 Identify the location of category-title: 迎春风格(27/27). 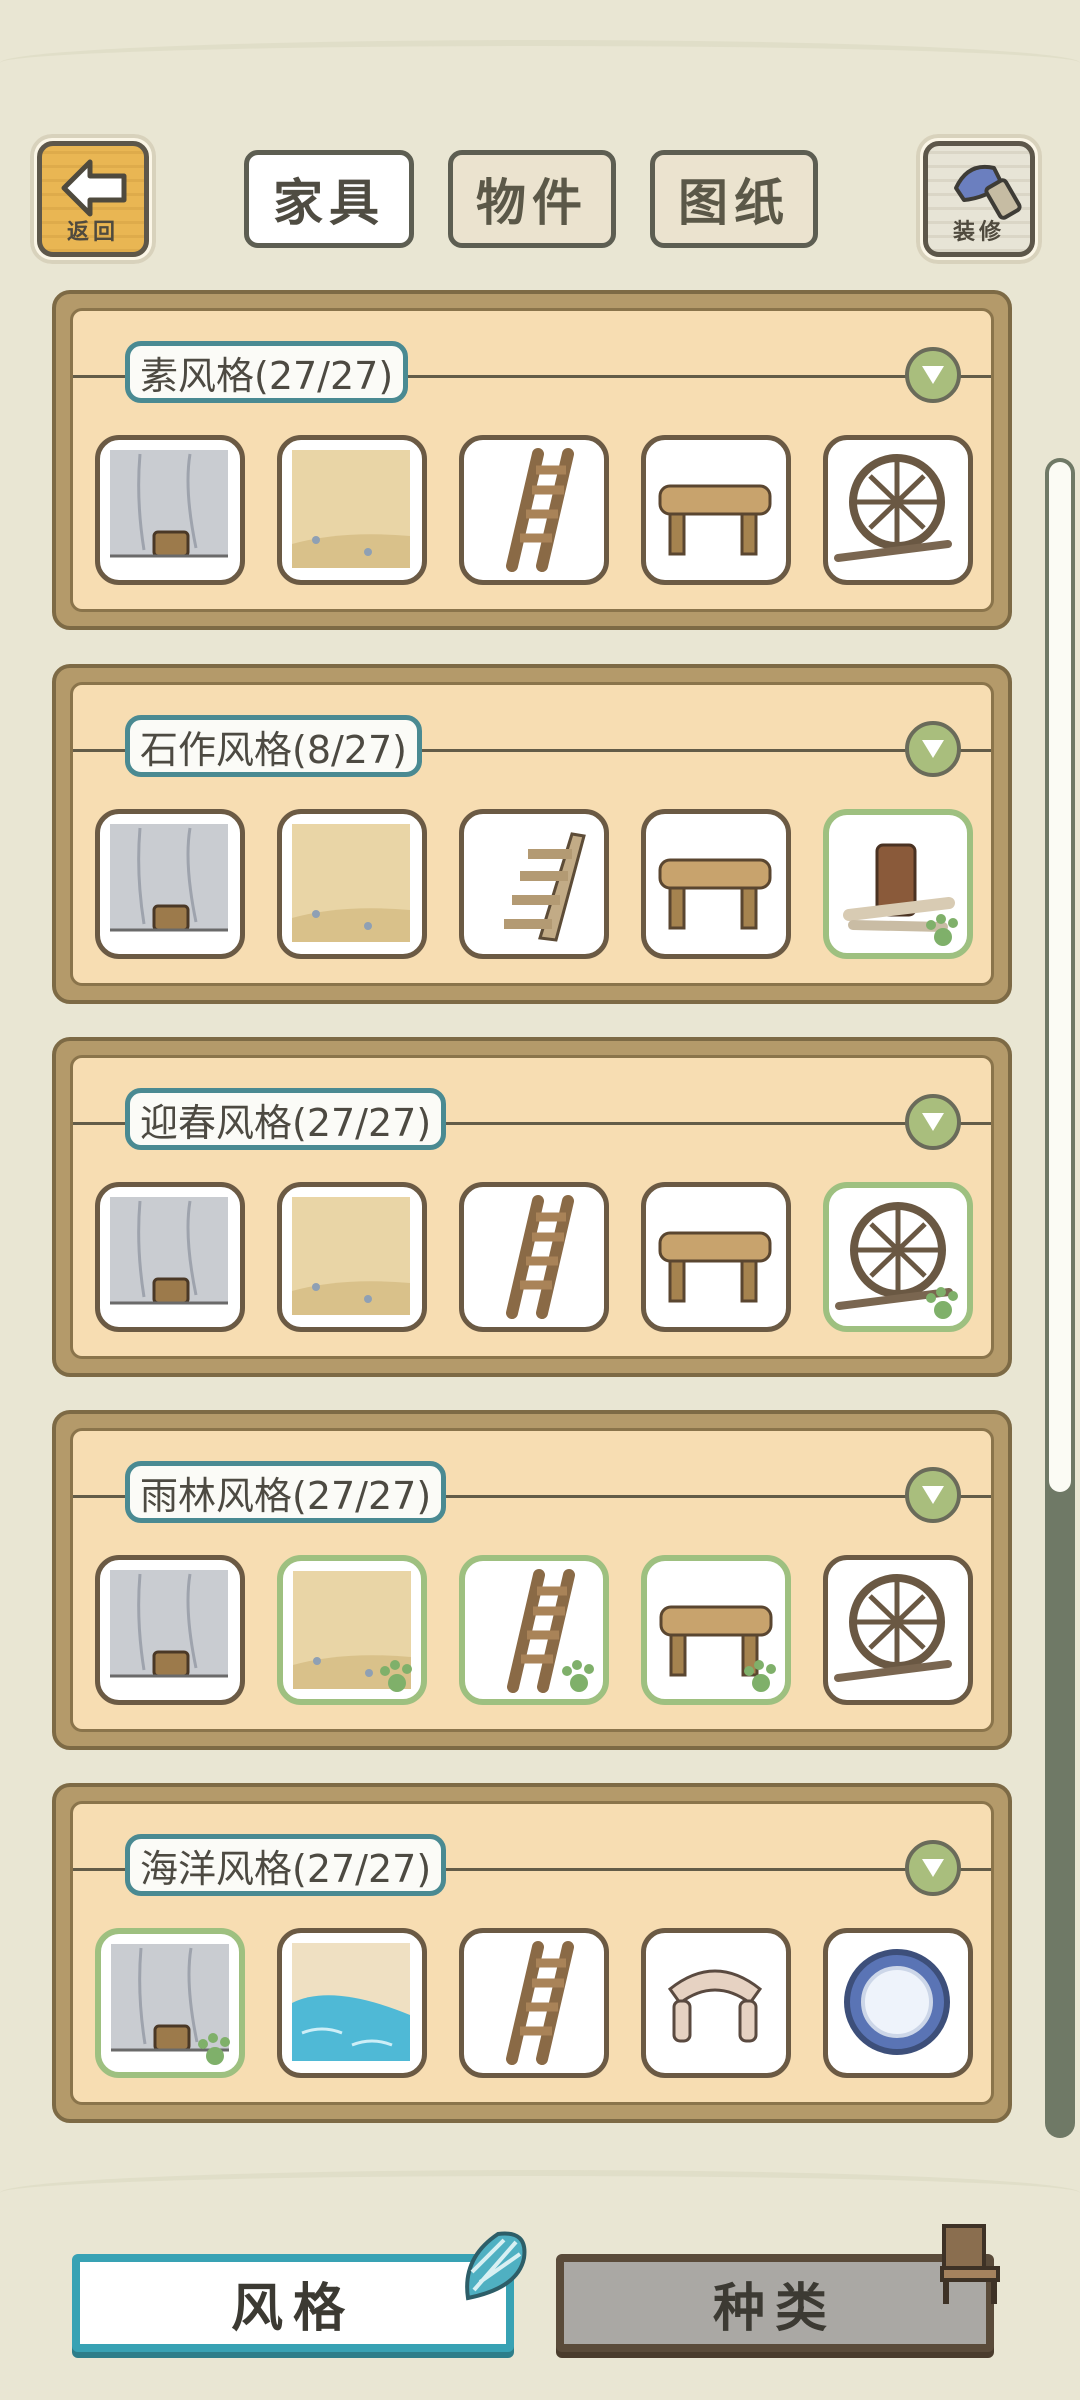
(286, 1119).